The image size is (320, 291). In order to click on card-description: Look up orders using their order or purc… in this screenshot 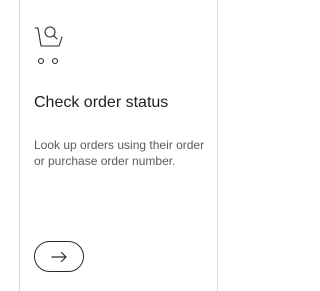, I will do `click(119, 153)`.